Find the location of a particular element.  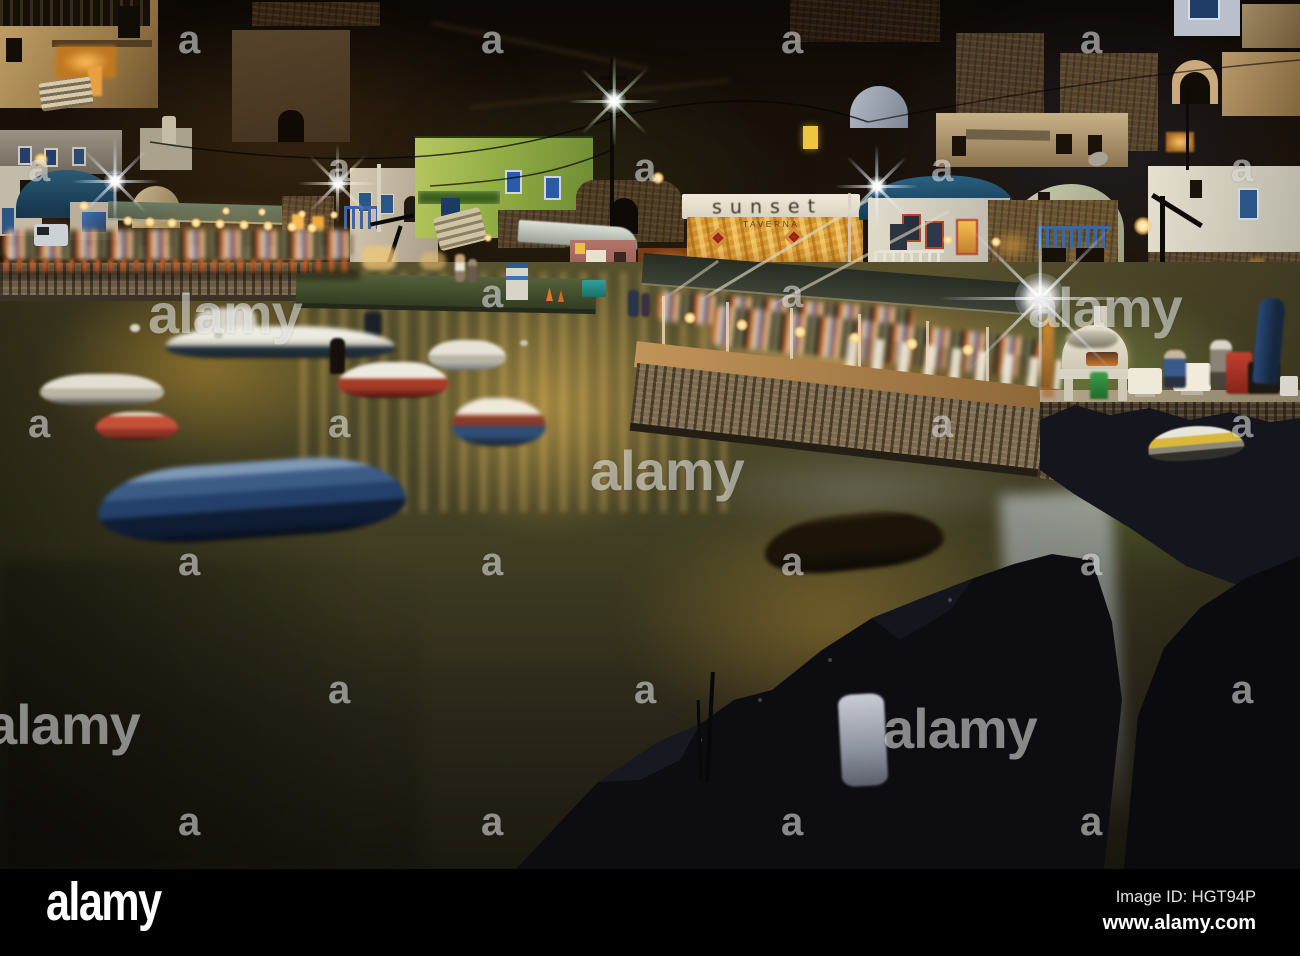

alamy-footer-bar: alamy Image ID: HGT94P www.alamy.com is located at coordinates (650, 912).